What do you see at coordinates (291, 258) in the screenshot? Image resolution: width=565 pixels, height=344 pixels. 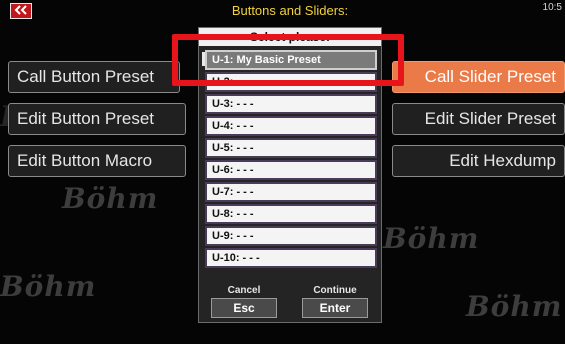 I see `list-item: U-10: - - -` at bounding box center [291, 258].